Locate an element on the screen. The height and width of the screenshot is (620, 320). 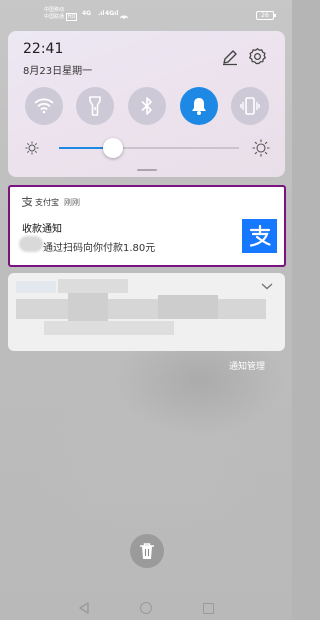
notification-manage-link: 通知管理 is located at coordinates (247, 365).